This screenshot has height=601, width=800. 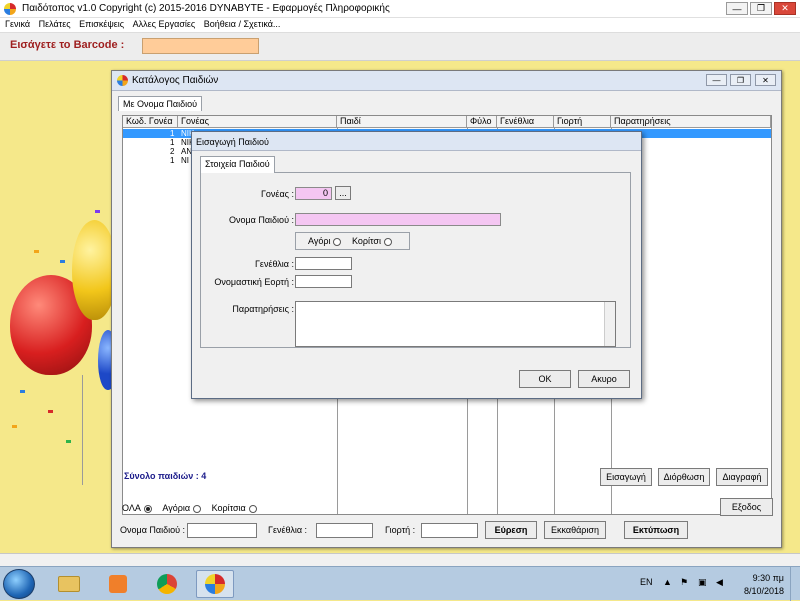 What do you see at coordinates (702, 582) in the screenshot?
I see `network-icon: ▣` at bounding box center [702, 582].